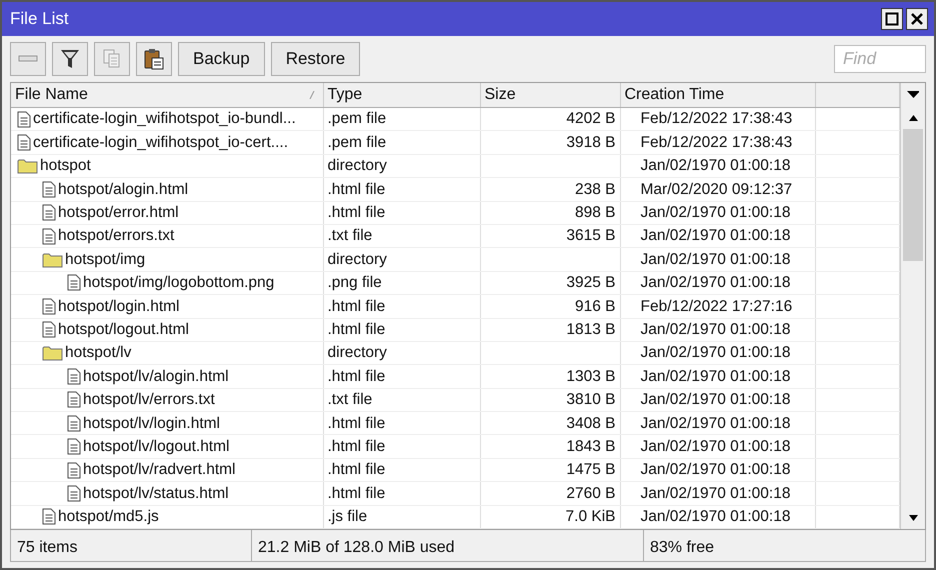 The height and width of the screenshot is (570, 936). I want to click on item-count: 75 items, so click(47, 548).